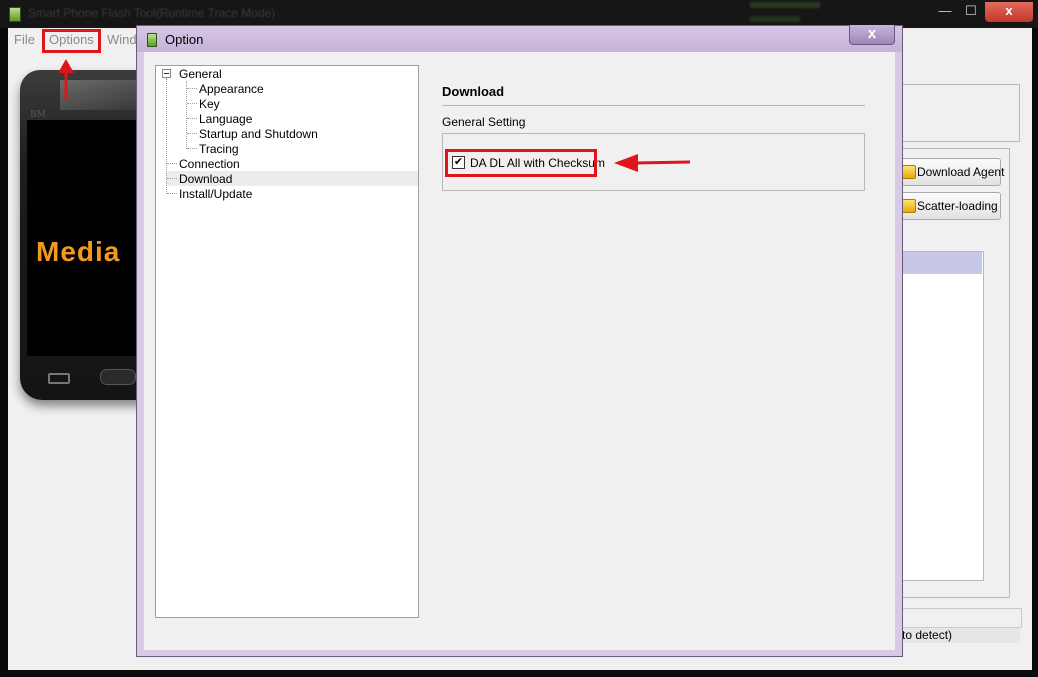  What do you see at coordinates (200, 74) in the screenshot?
I see `tree-item-general: General` at bounding box center [200, 74].